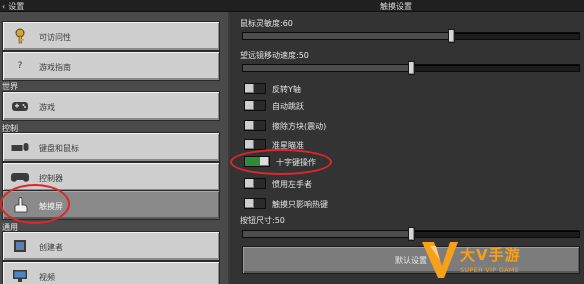 Image resolution: width=584 pixels, height=284 pixels. Describe the element at coordinates (299, 126) in the screenshot. I see `toggle-label: 擦除方块(震动)` at that location.